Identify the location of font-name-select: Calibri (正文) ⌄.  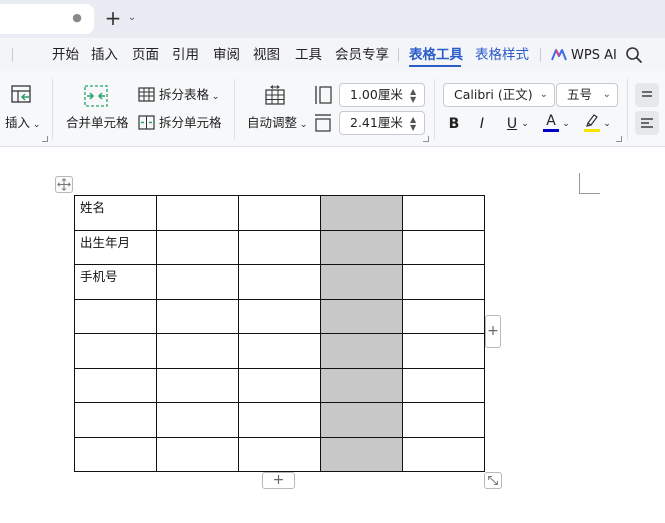
(499, 95).